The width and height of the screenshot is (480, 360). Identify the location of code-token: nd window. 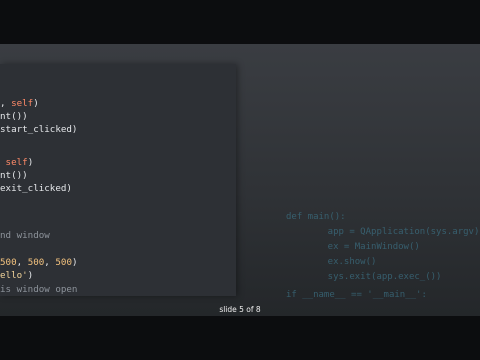
(25, 235).